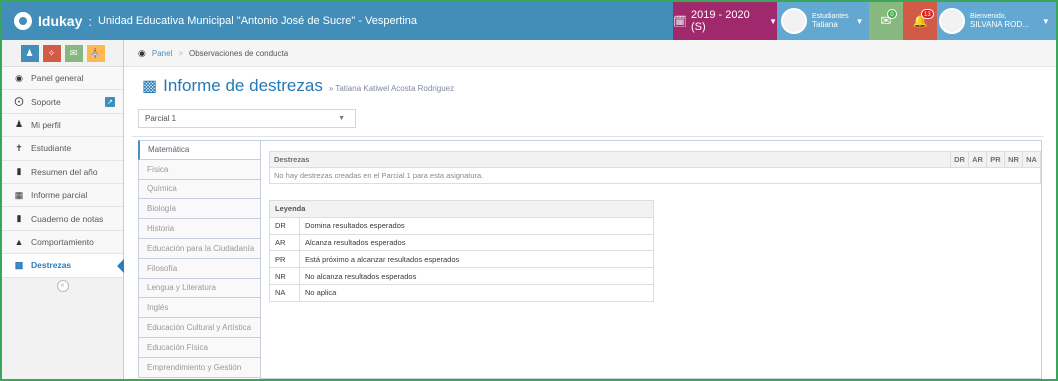 The height and width of the screenshot is (381, 1058). I want to click on table-row: NA No aplica, so click(461, 292).